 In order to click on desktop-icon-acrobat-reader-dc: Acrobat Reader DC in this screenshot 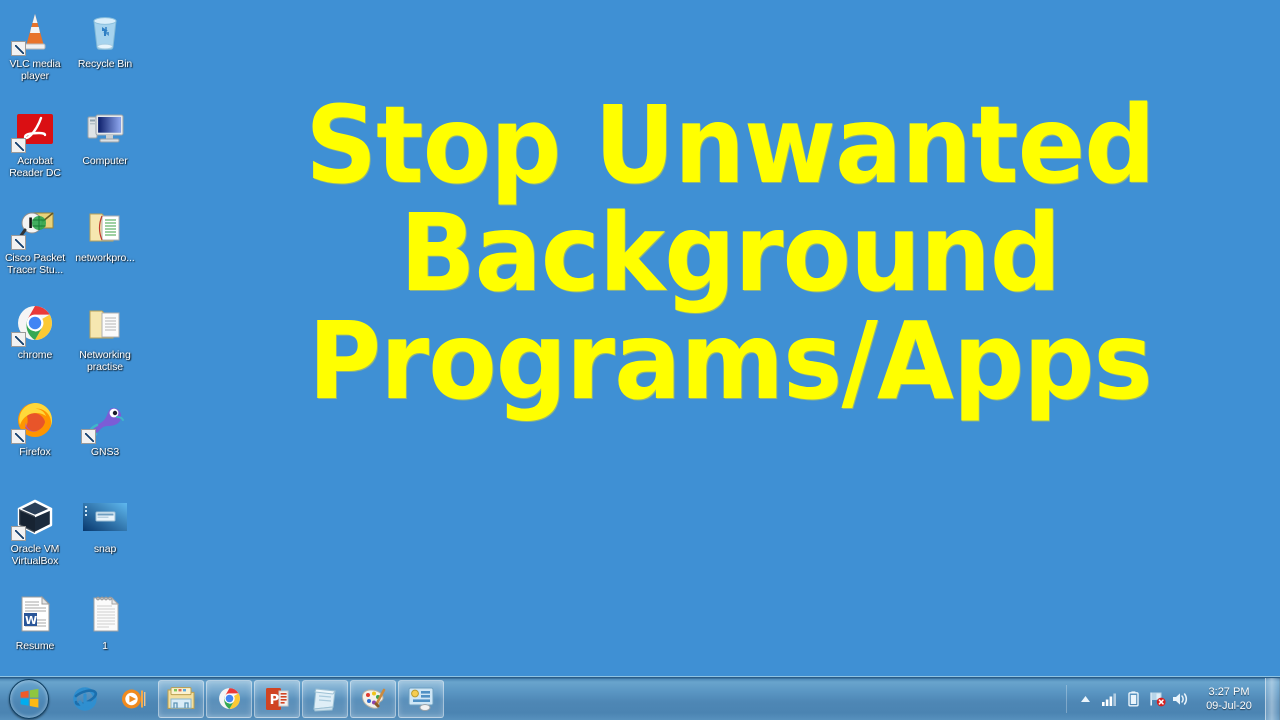, I will do `click(35, 149)`.